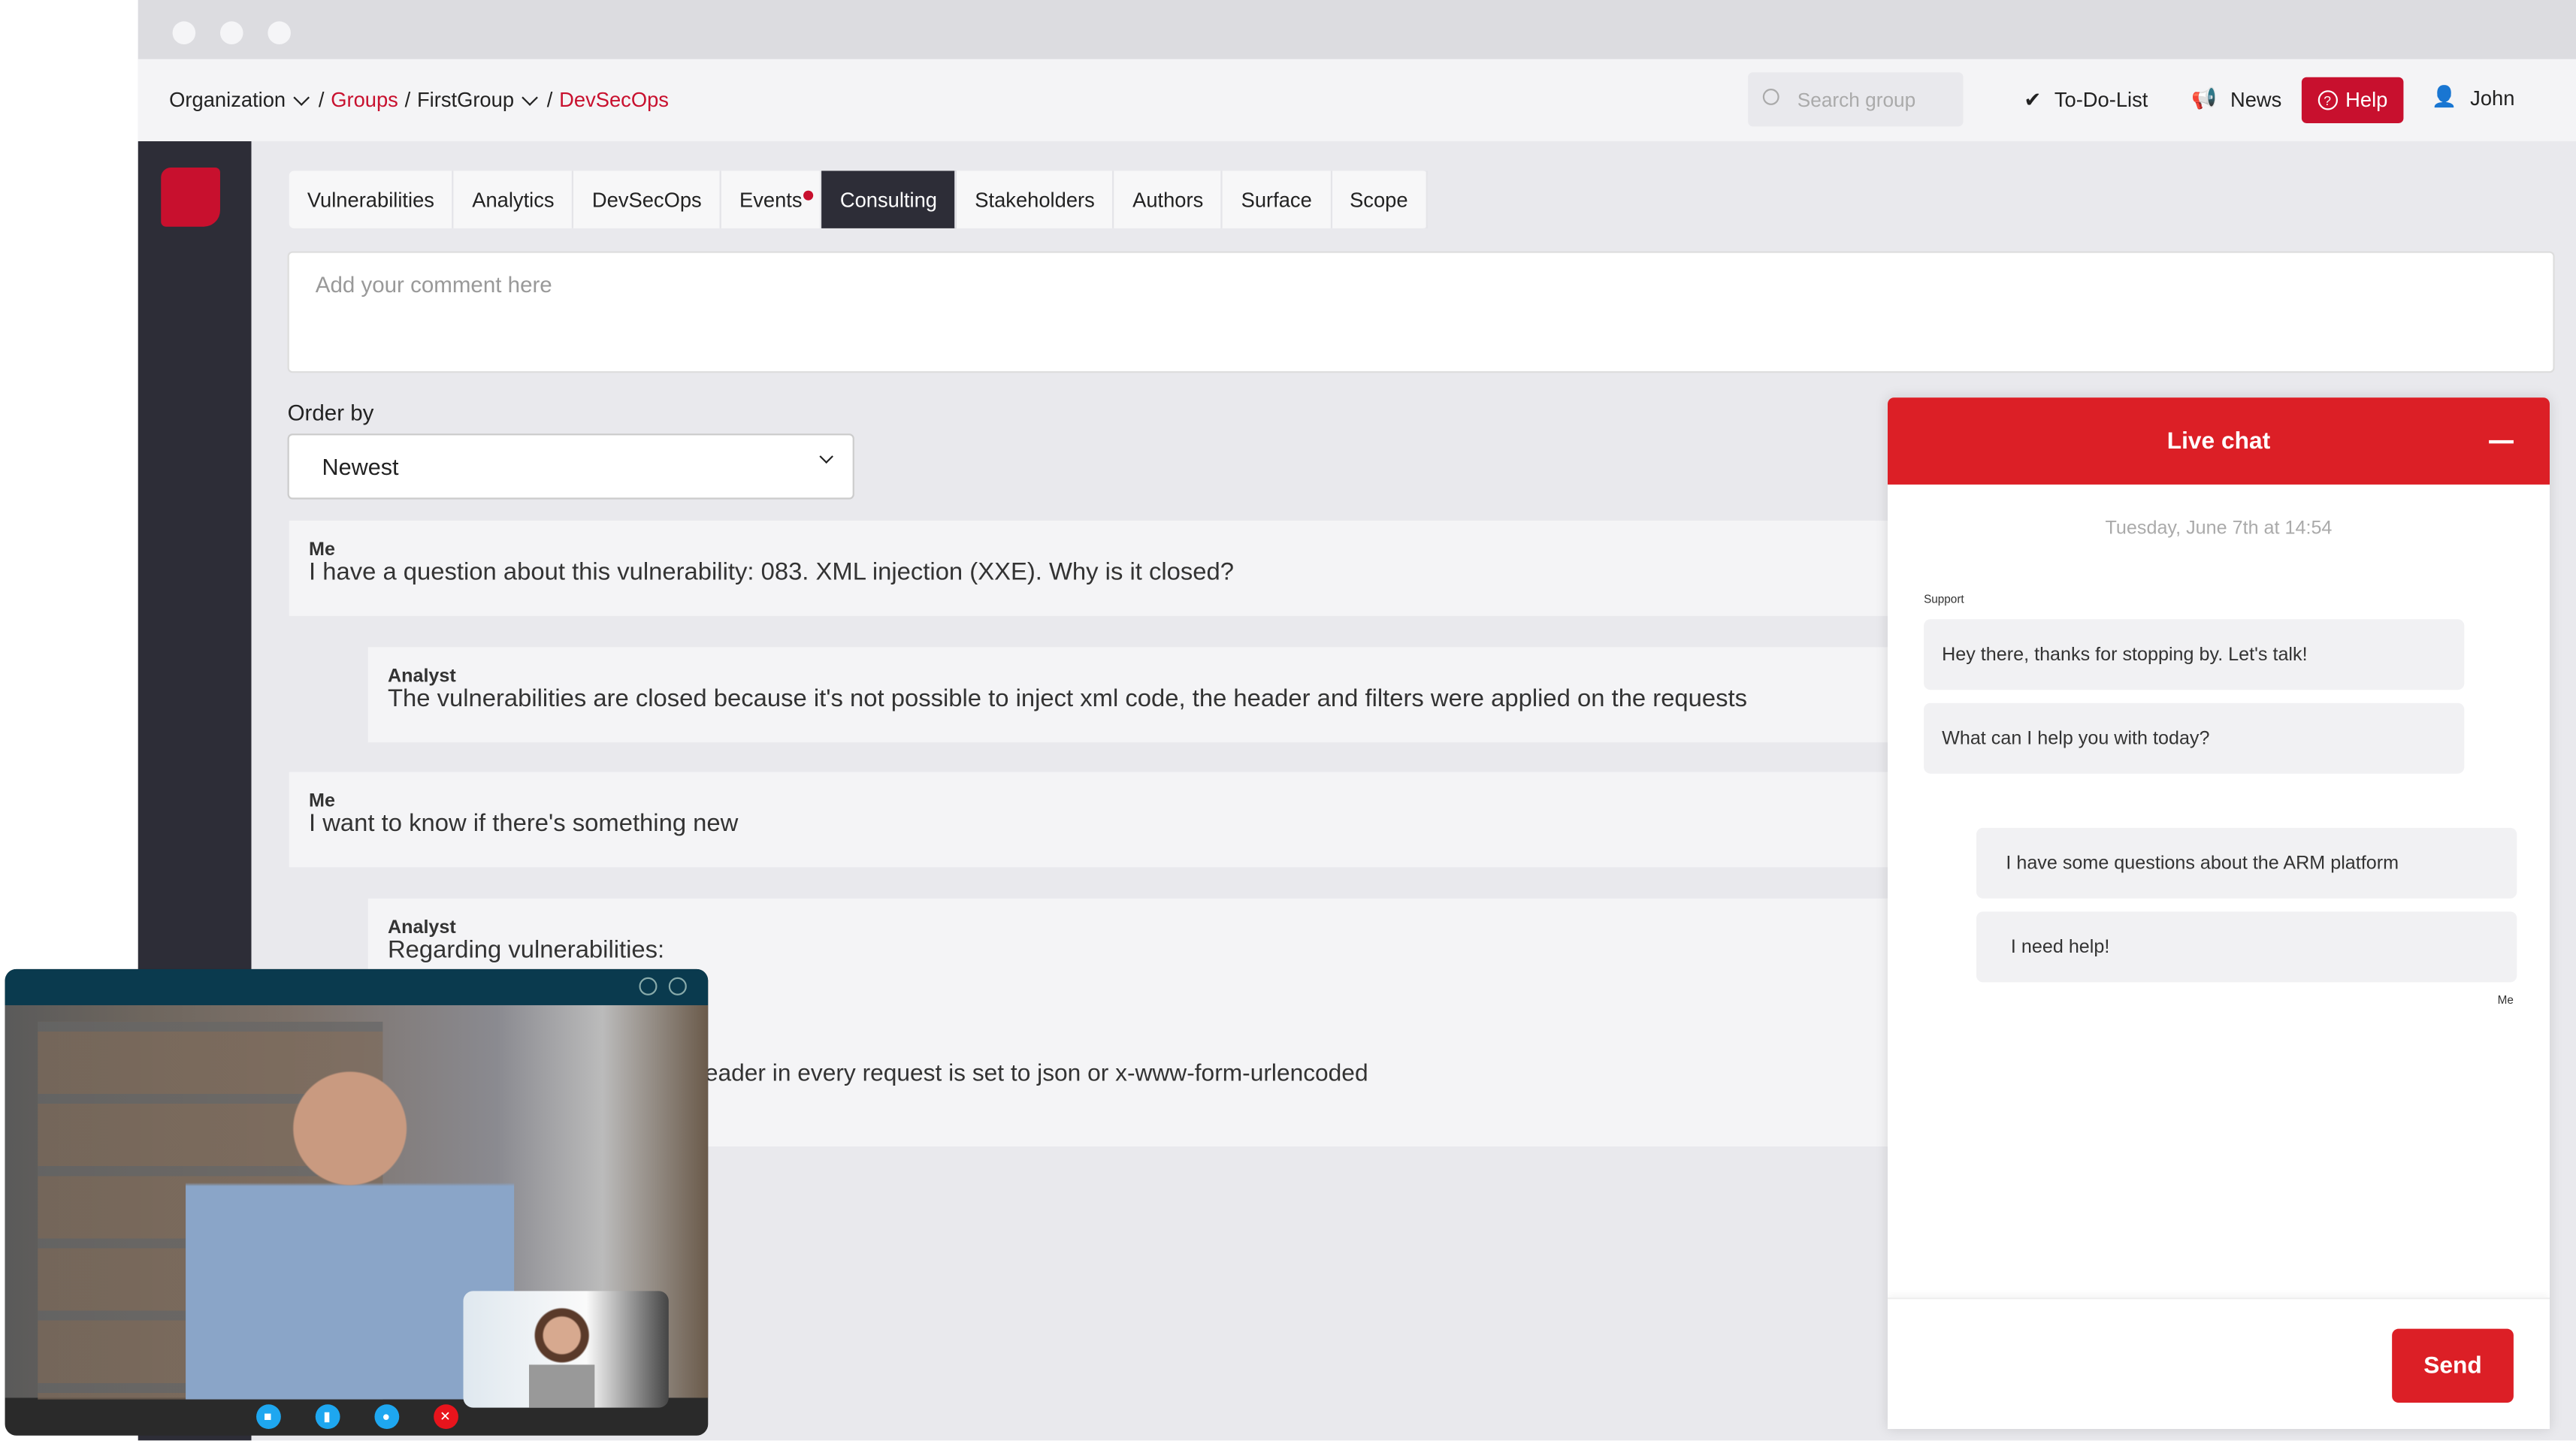 This screenshot has height=1441, width=2576. I want to click on support-message: What can I help you with today?, so click(2194, 738).